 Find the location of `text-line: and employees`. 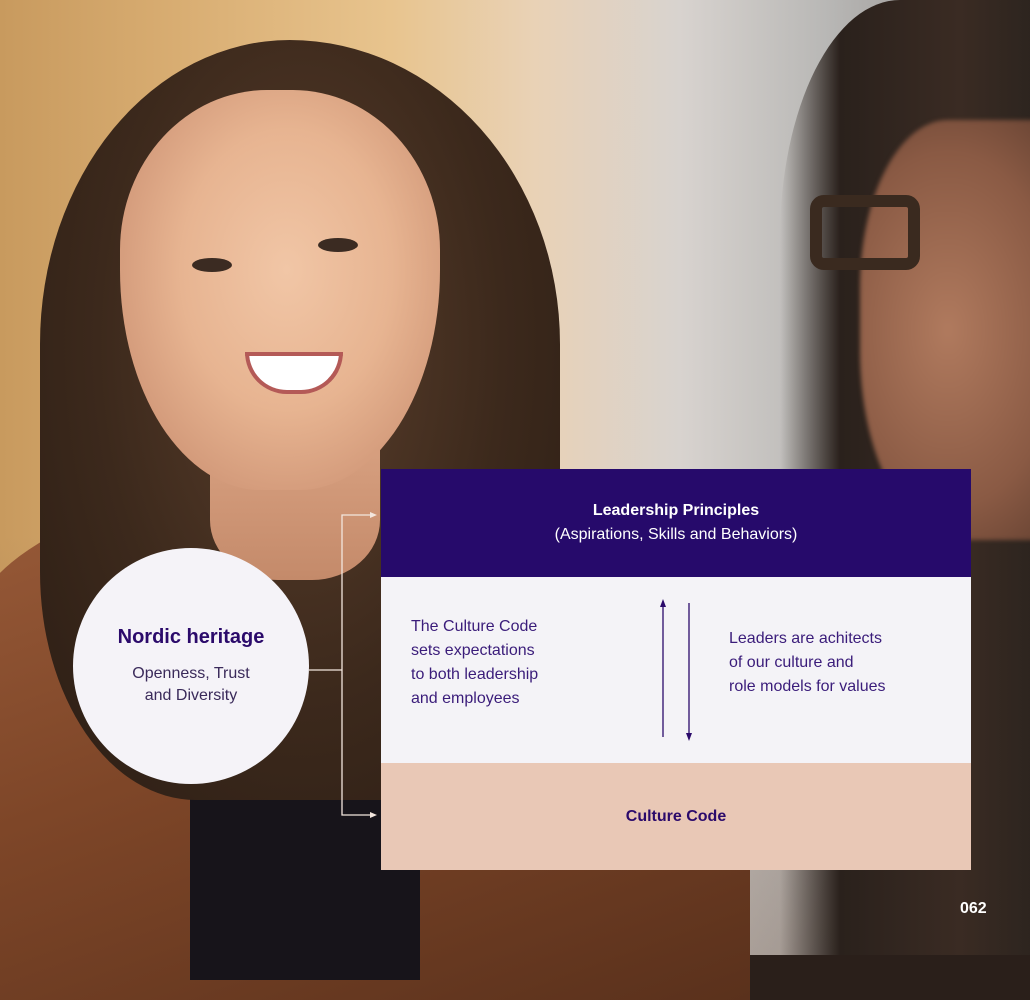

text-line: and employees is located at coordinates (465, 698).